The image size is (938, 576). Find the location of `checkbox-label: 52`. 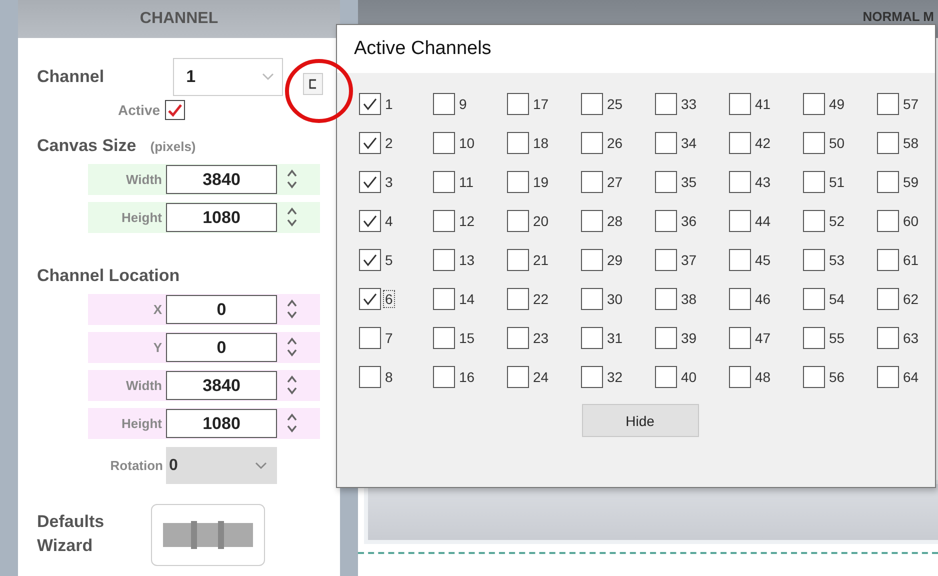

checkbox-label: 52 is located at coordinates (837, 220).